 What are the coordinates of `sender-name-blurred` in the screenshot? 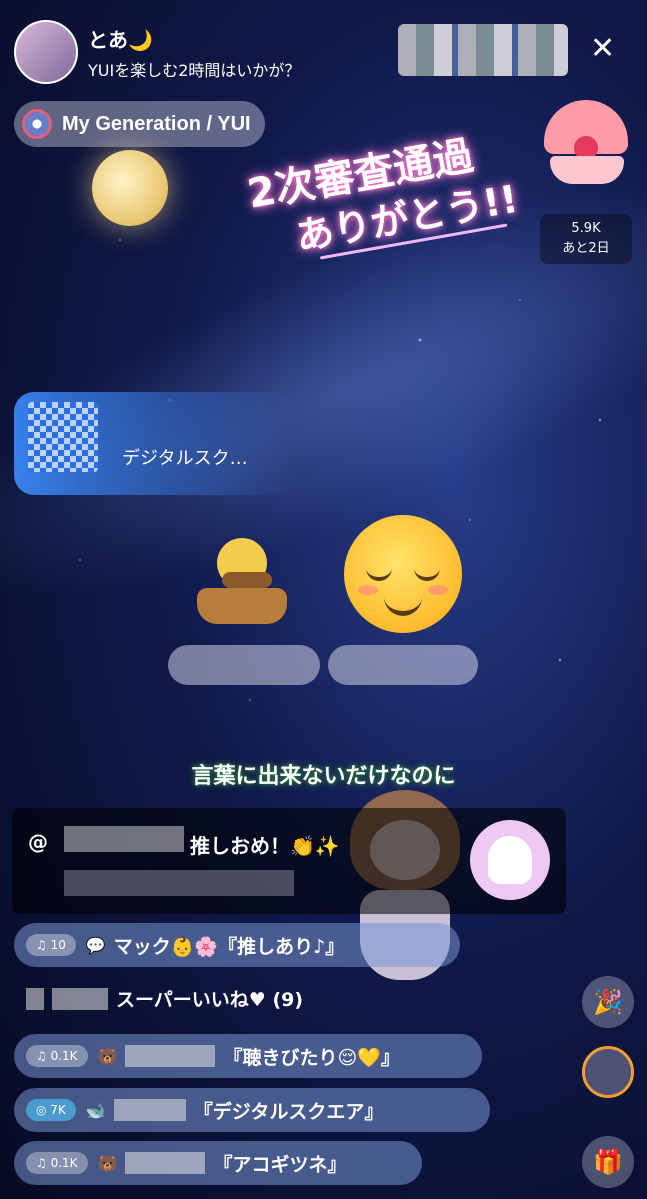 It's located at (179, 883).